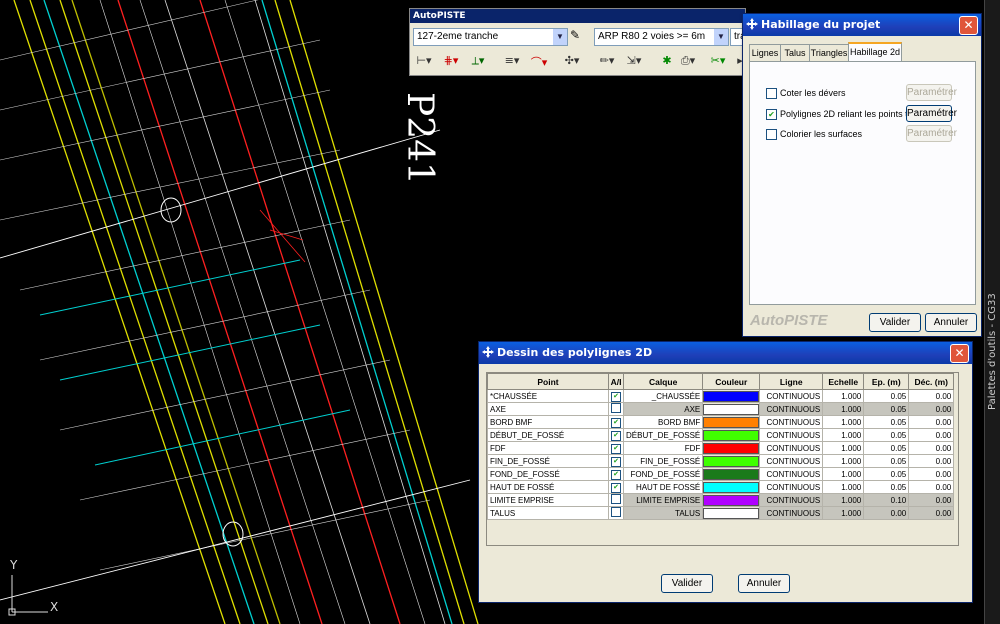  I want to click on axis-tool-icon: ✣▾, so click(572, 62).